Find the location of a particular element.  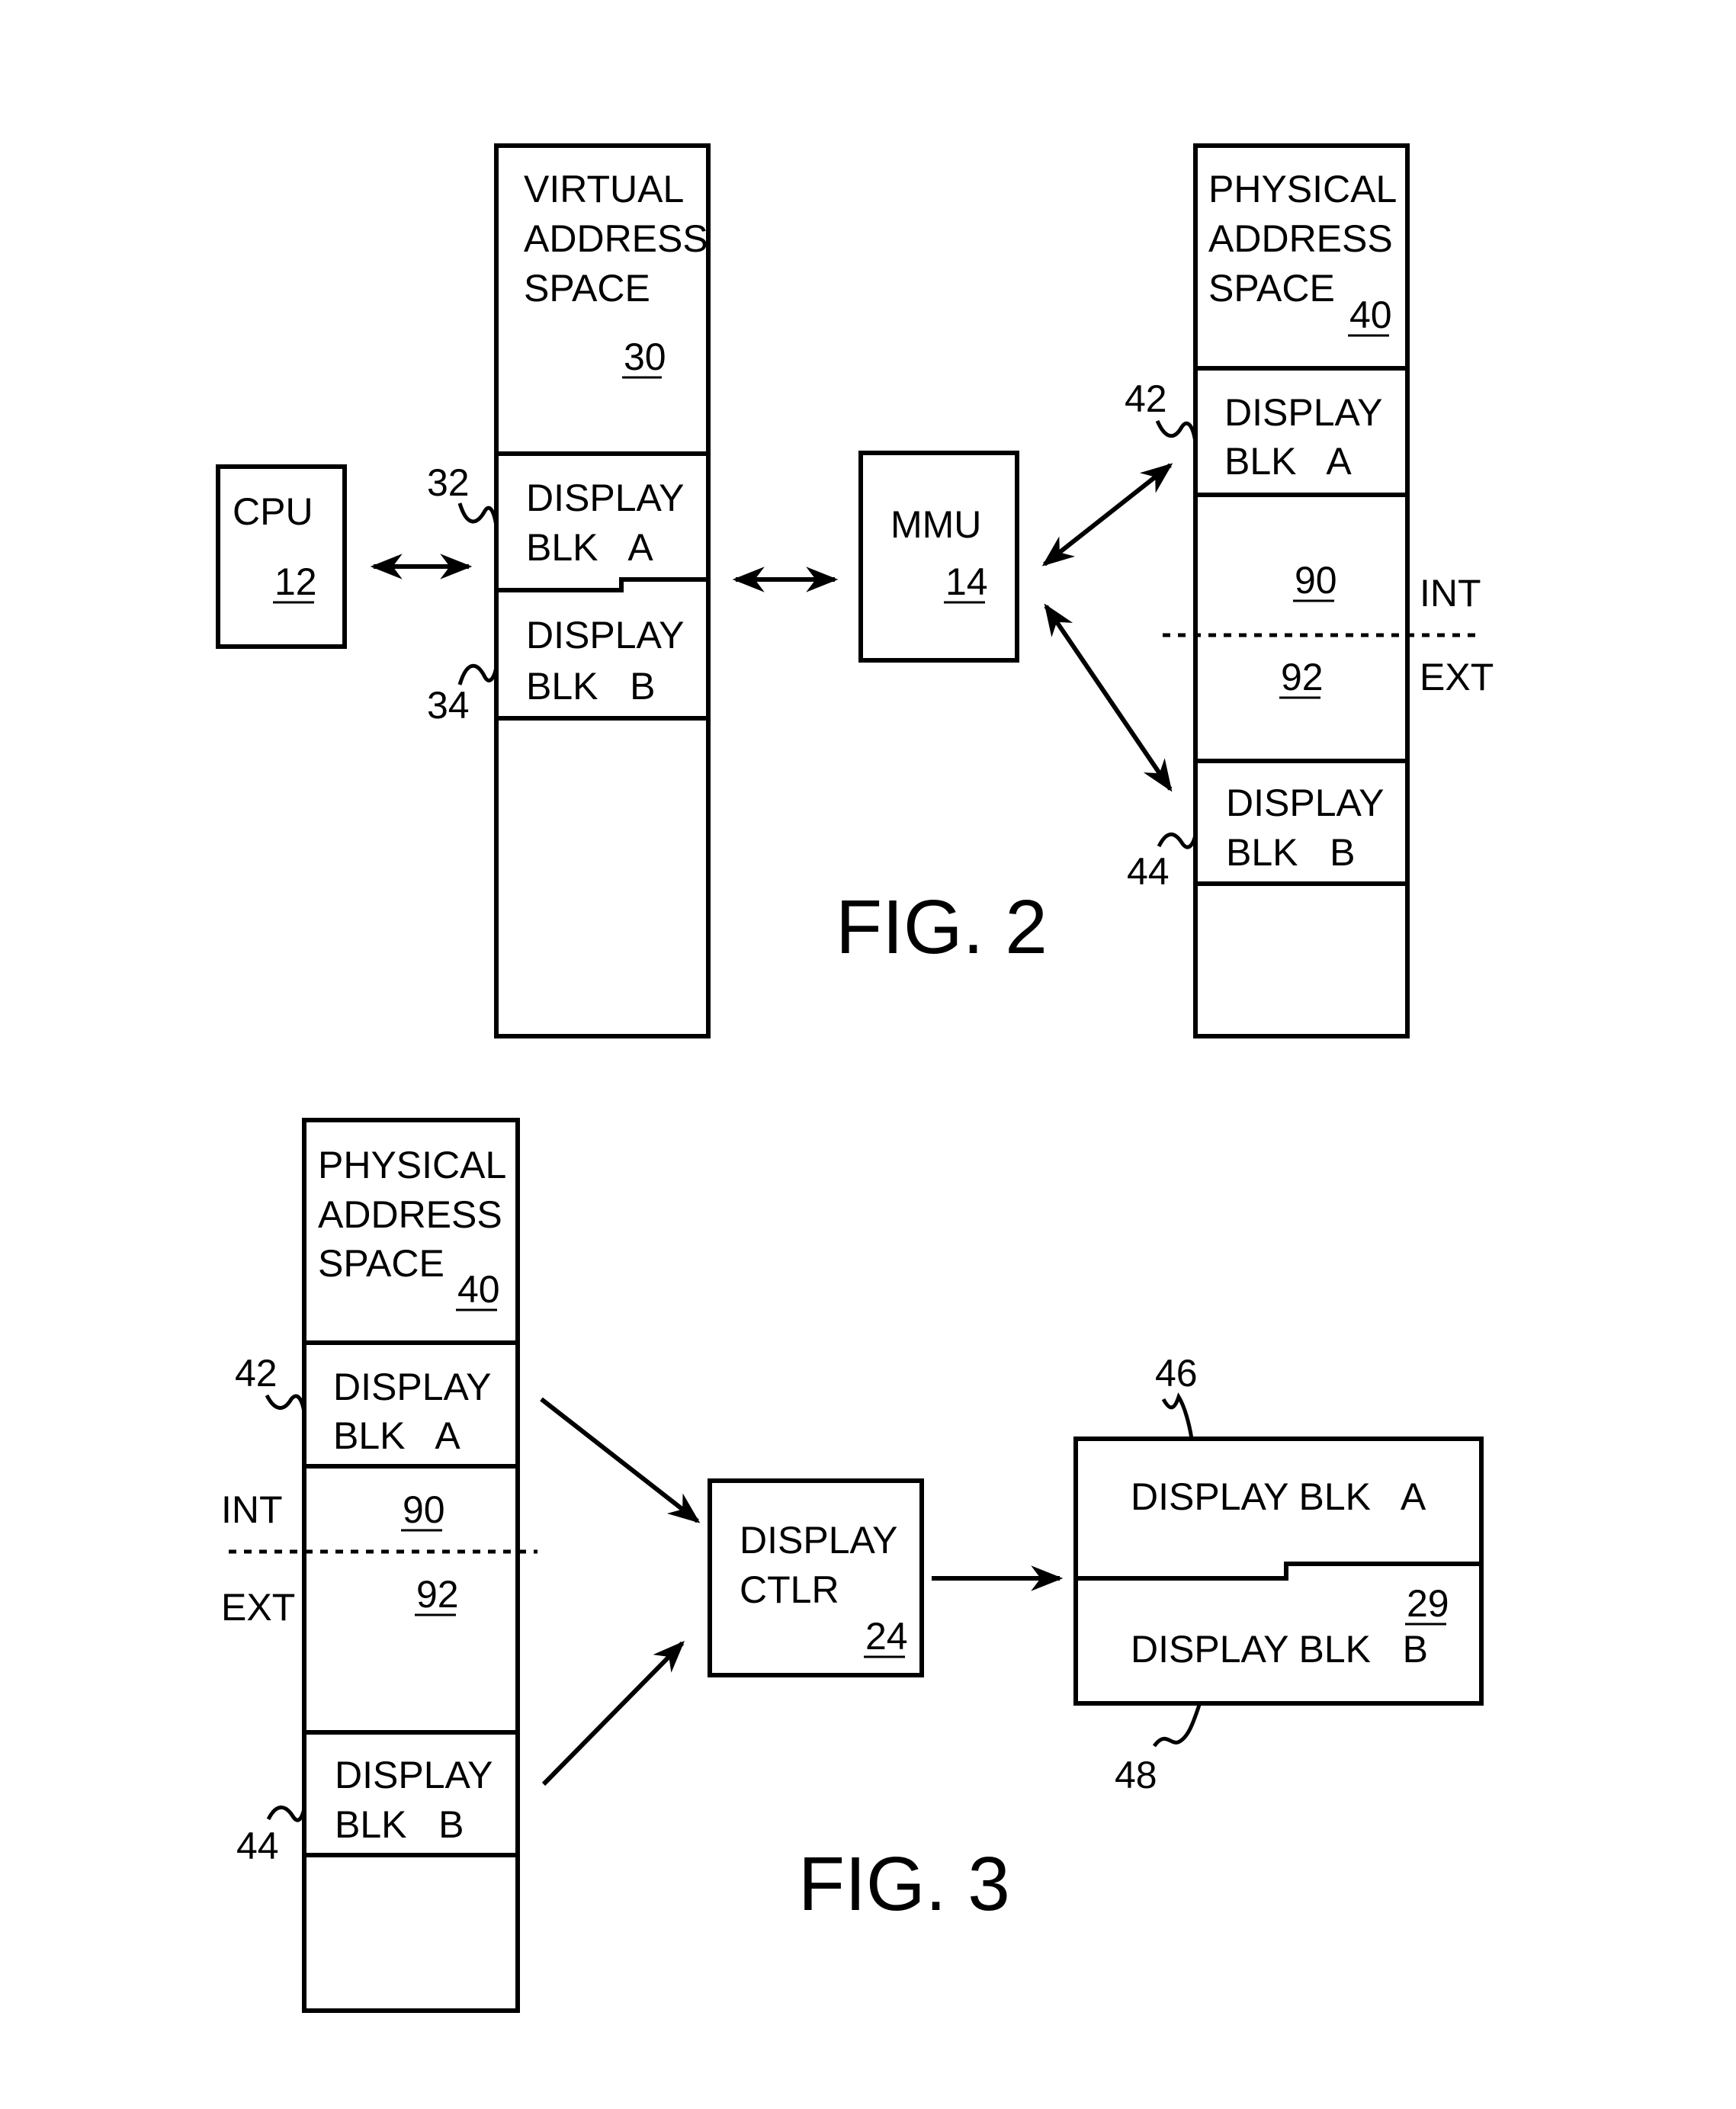

ref-42-fig3: 42 is located at coordinates (256, 1373).